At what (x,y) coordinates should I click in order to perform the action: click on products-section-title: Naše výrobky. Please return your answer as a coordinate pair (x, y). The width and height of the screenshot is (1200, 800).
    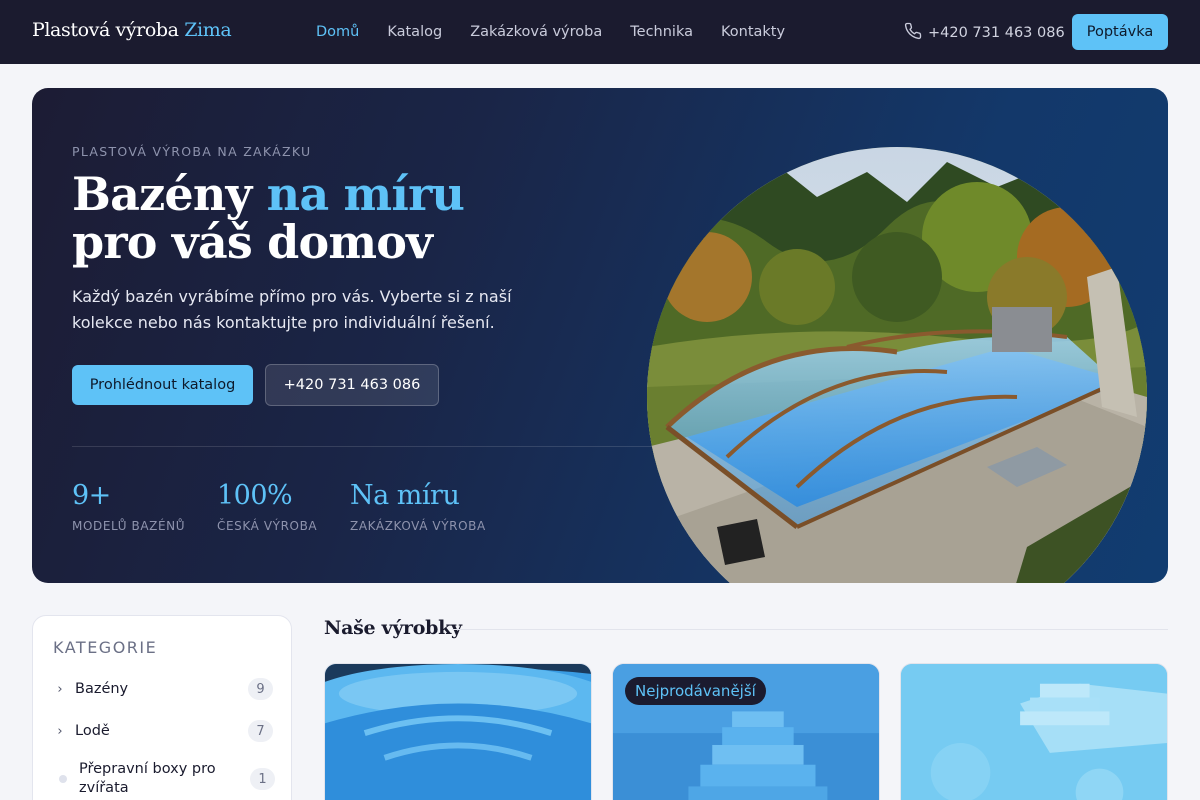
    Looking at the image, I should click on (393, 628).